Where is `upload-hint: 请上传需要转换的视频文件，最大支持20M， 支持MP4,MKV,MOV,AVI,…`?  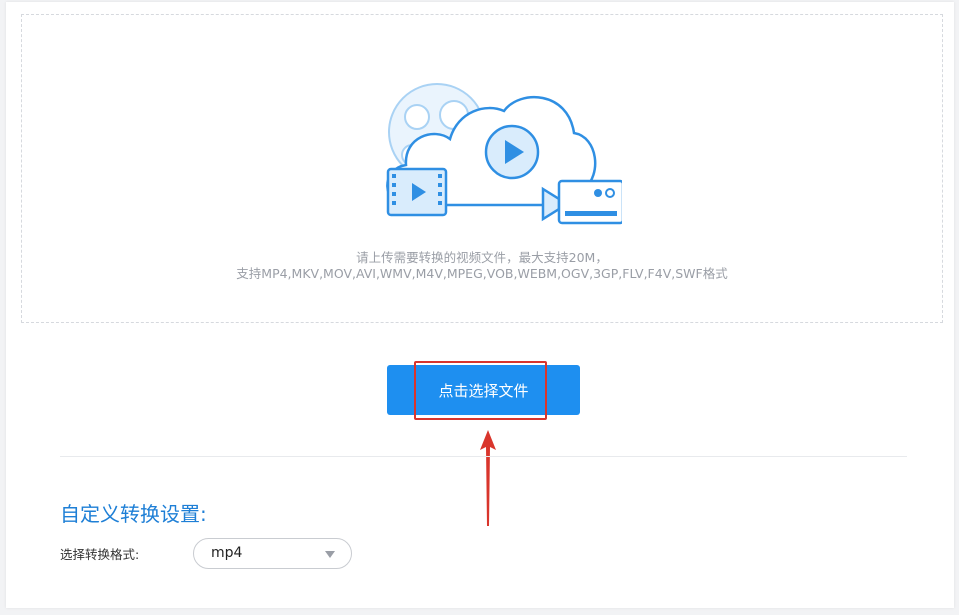
upload-hint: 请上传需要转换的视频文件，最大支持20M， 支持MP4,MKV,MOV,AVI,… is located at coordinates (482, 266).